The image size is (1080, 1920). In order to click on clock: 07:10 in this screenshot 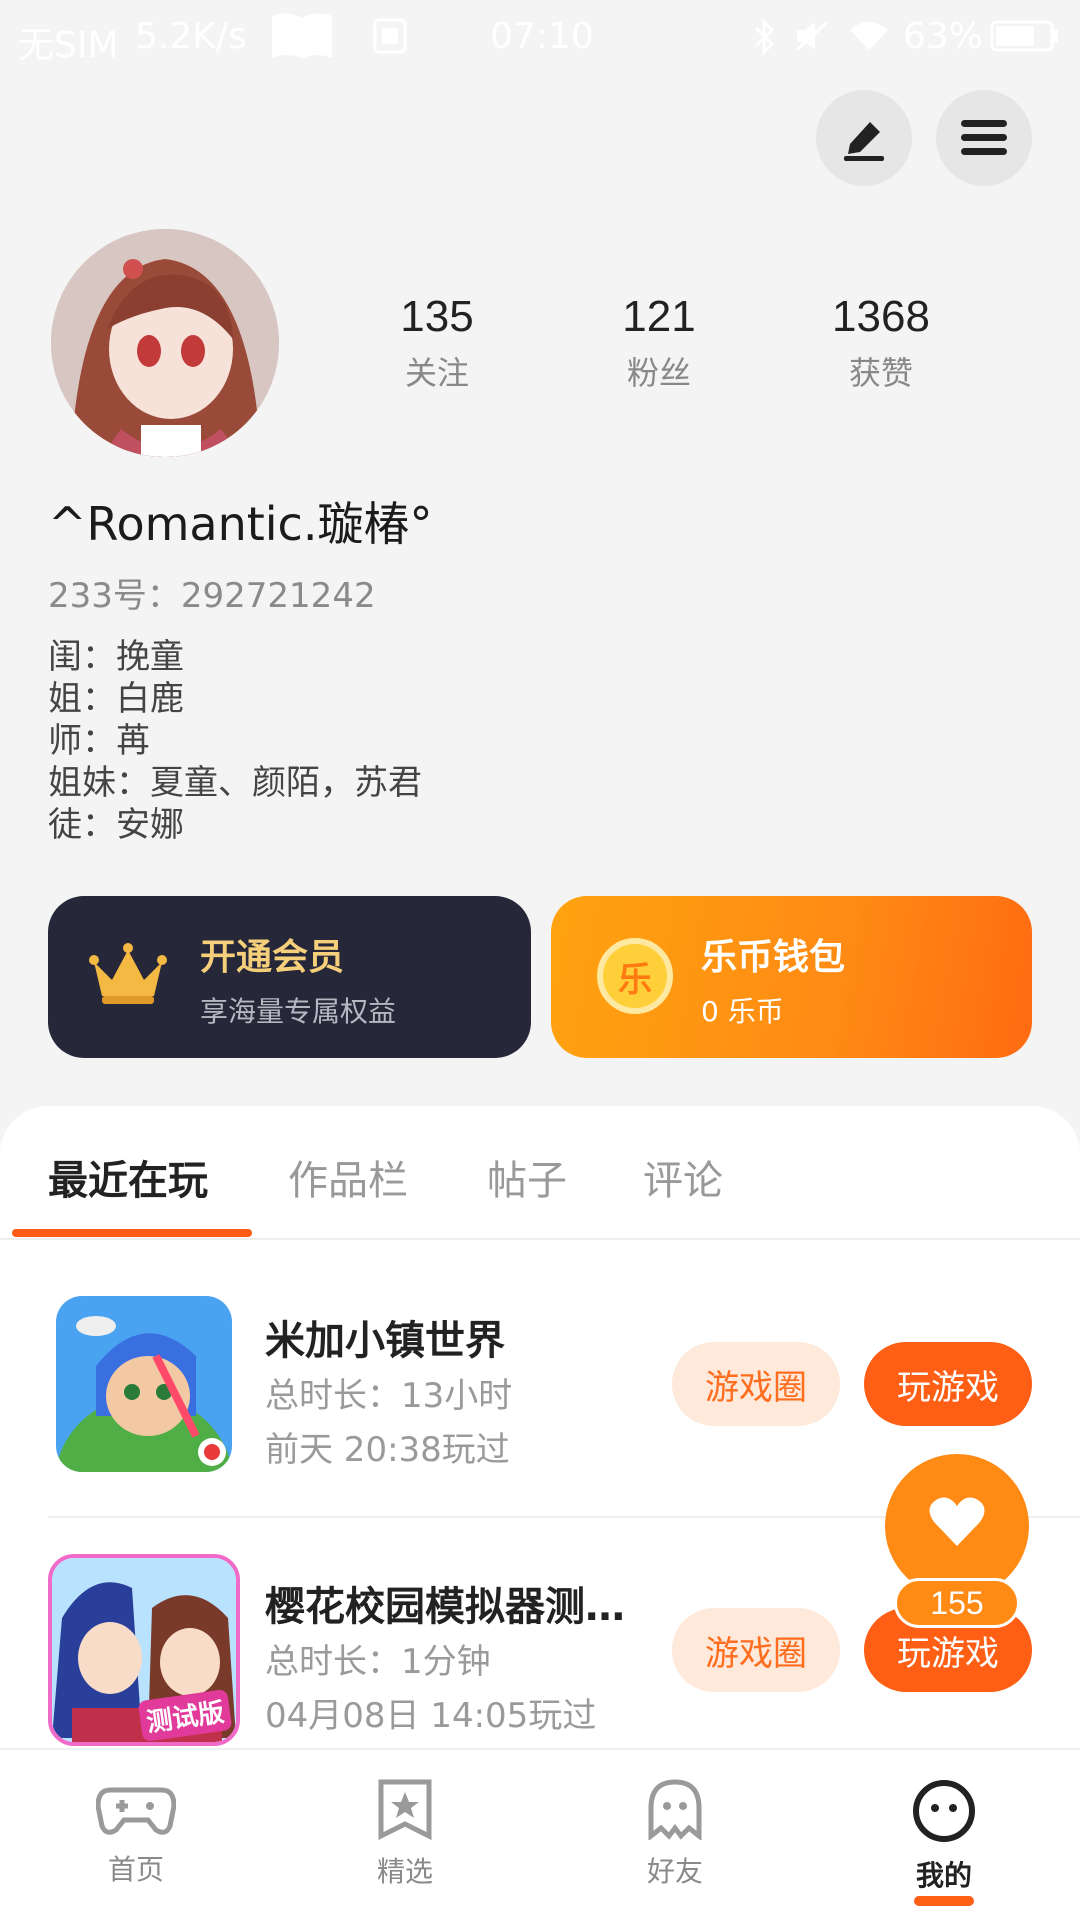, I will do `click(542, 36)`.